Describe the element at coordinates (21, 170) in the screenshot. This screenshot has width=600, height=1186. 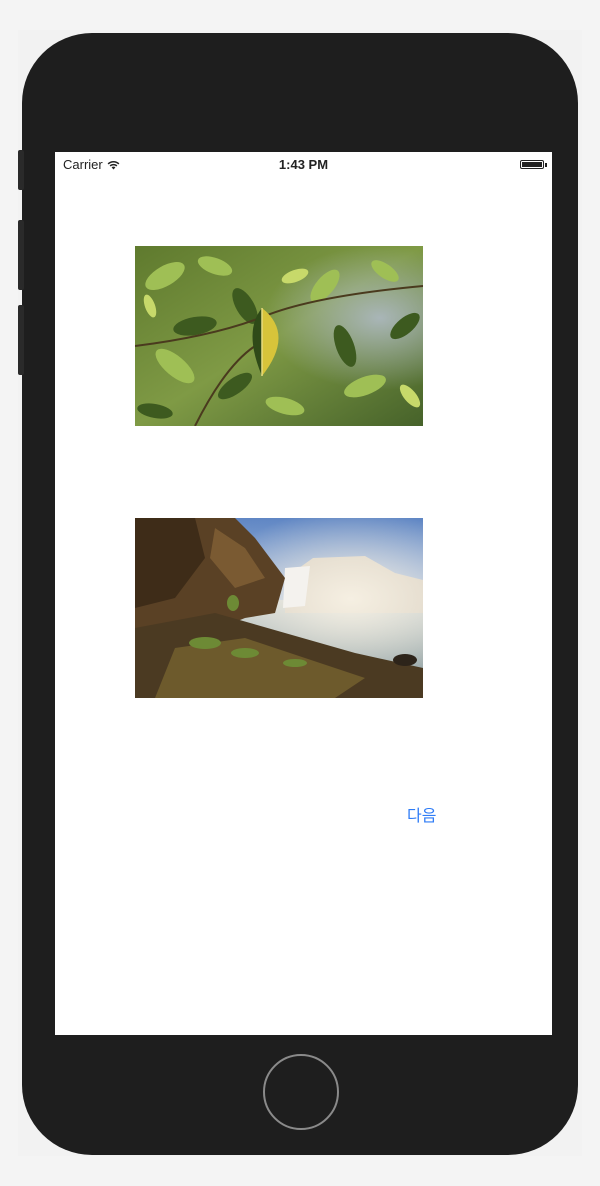
I see `mute-switch` at that location.